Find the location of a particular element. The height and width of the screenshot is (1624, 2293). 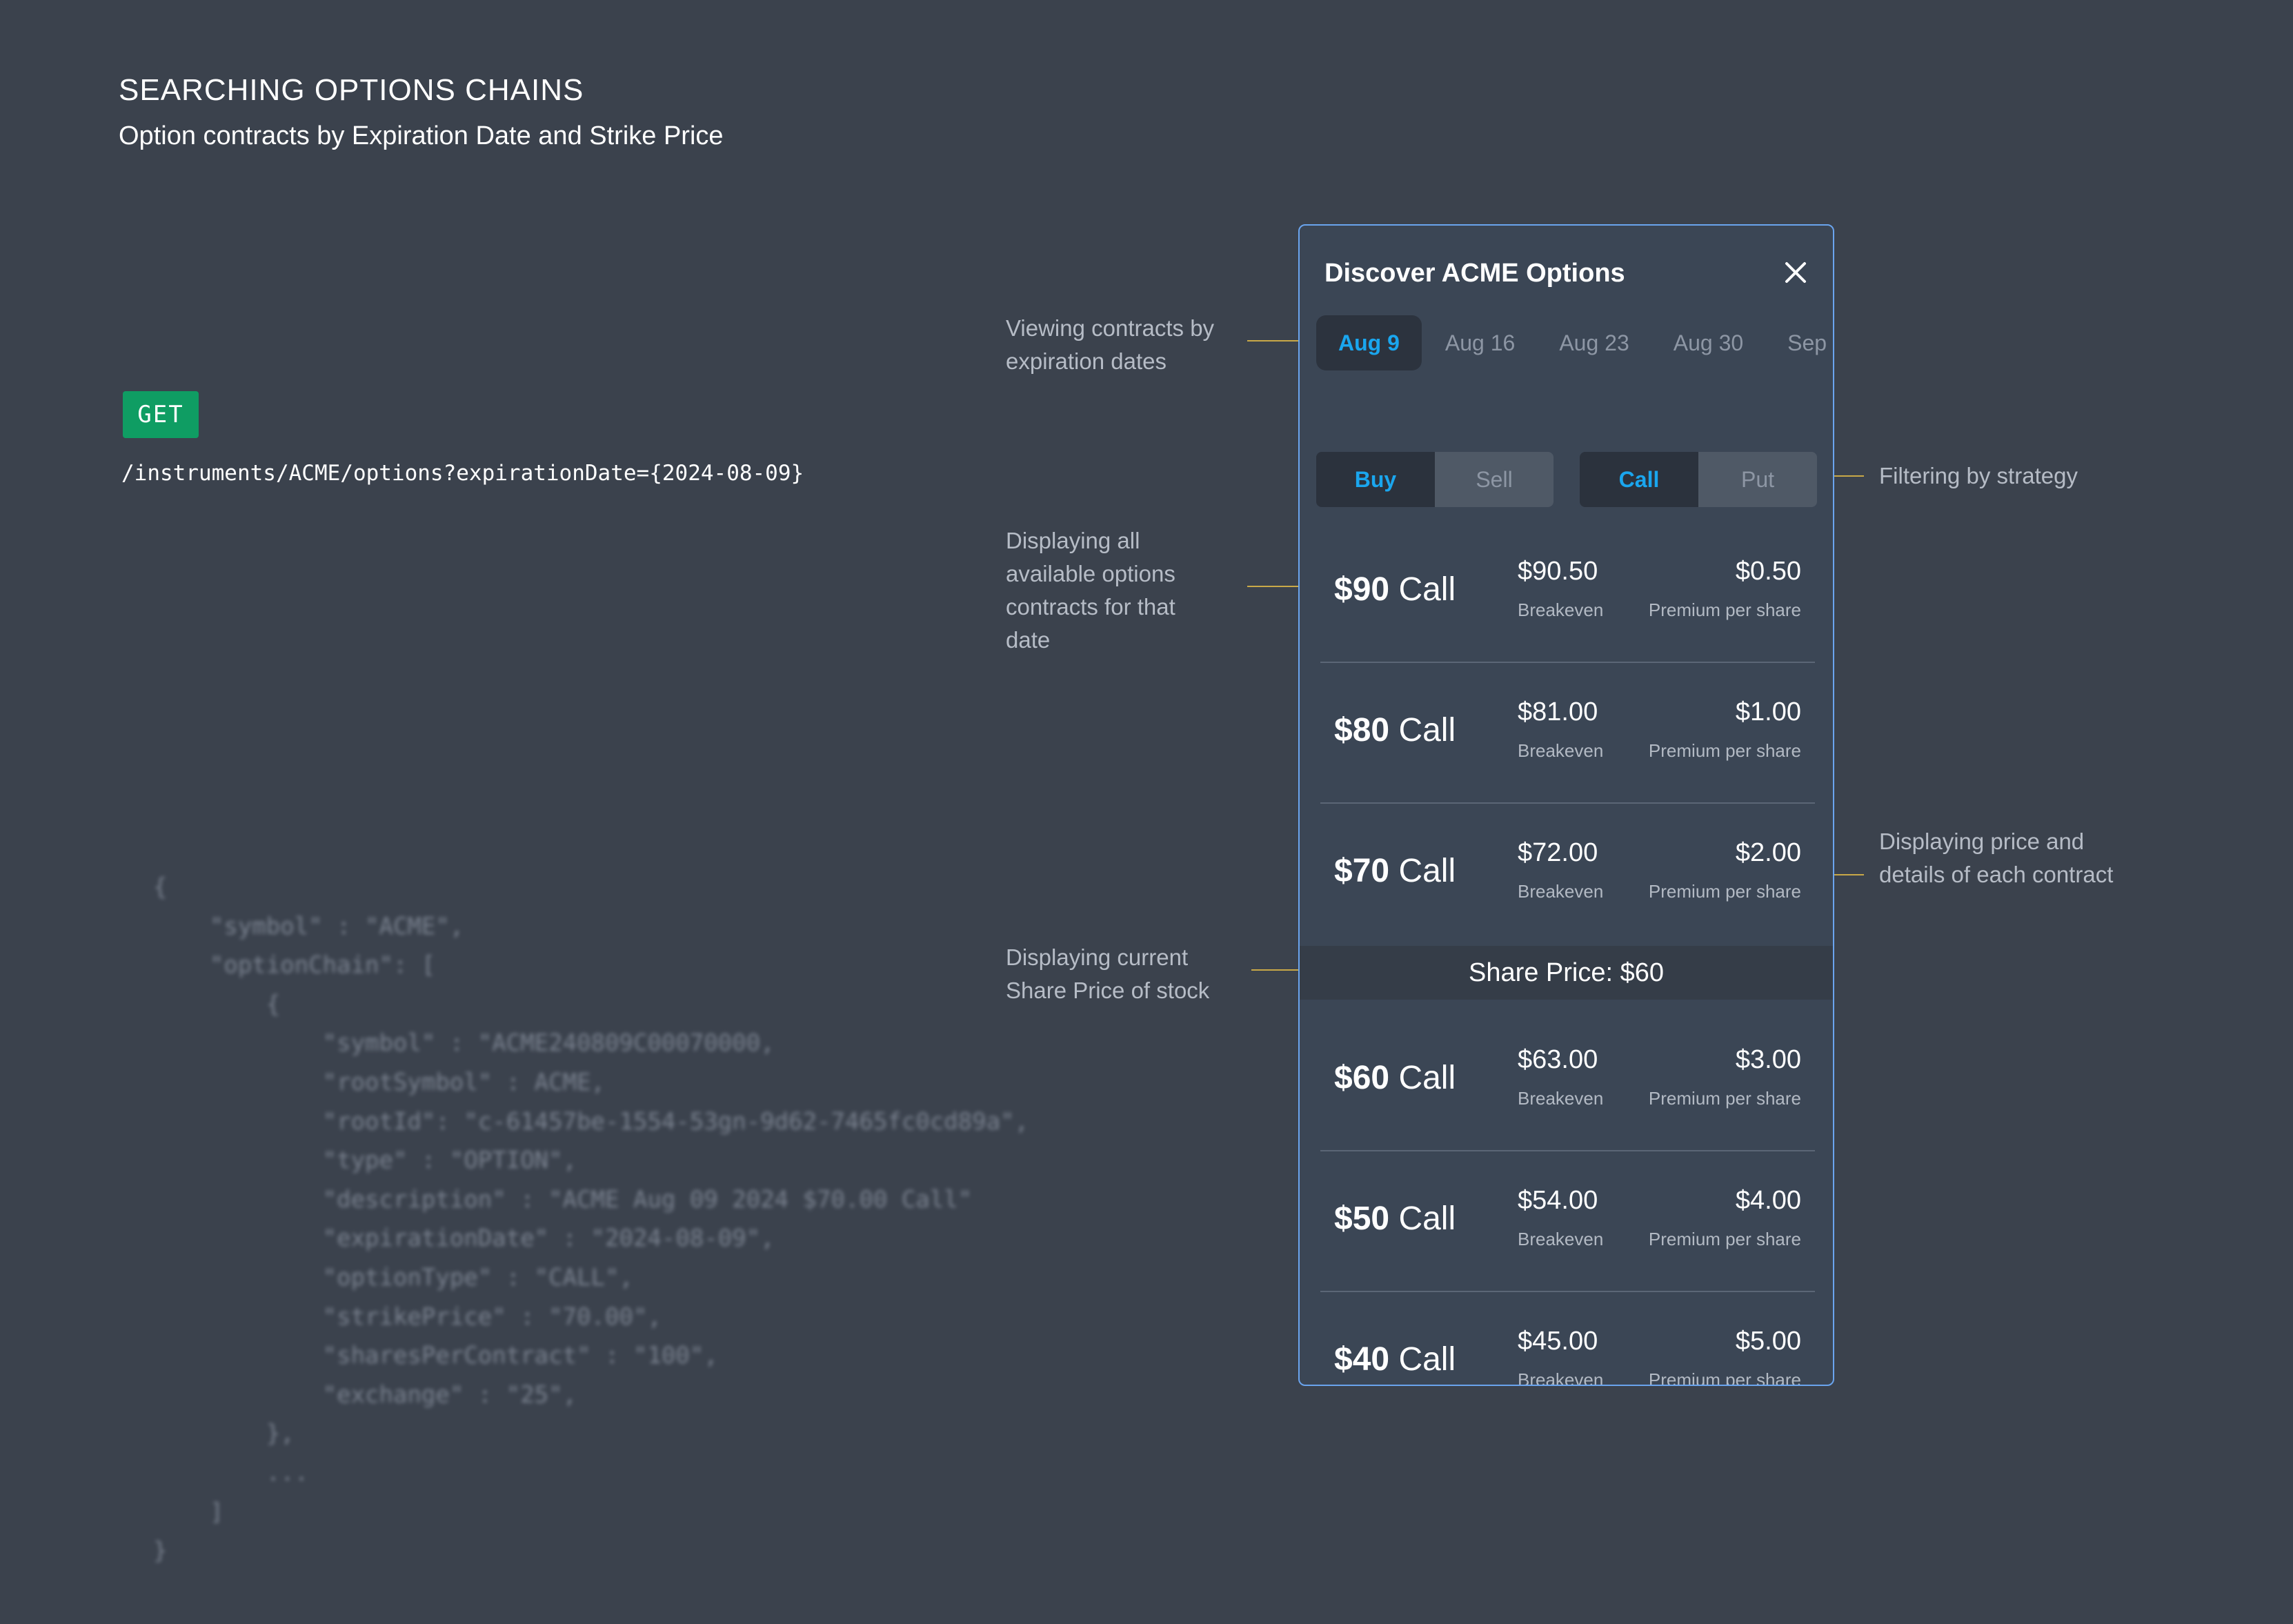

tab-aug-16: Aug 16 is located at coordinates (1480, 342).